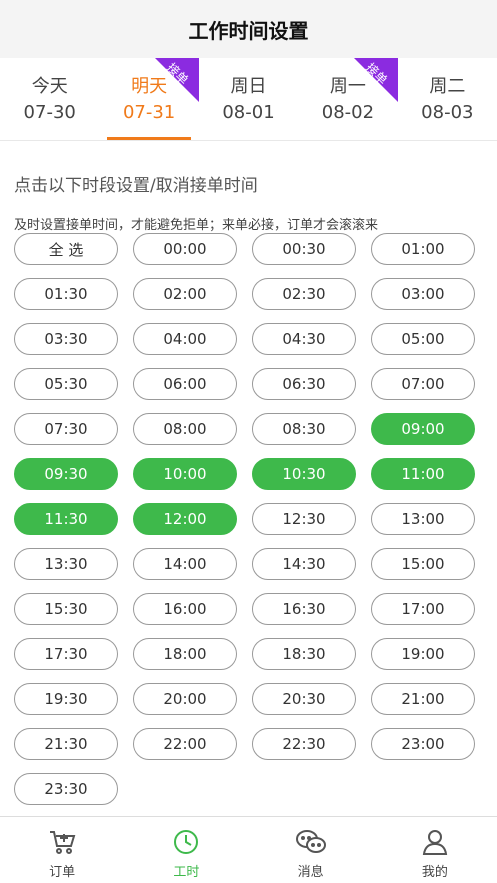  Describe the element at coordinates (185, 564) in the screenshot. I see `time-slot-button: 14:00` at that location.